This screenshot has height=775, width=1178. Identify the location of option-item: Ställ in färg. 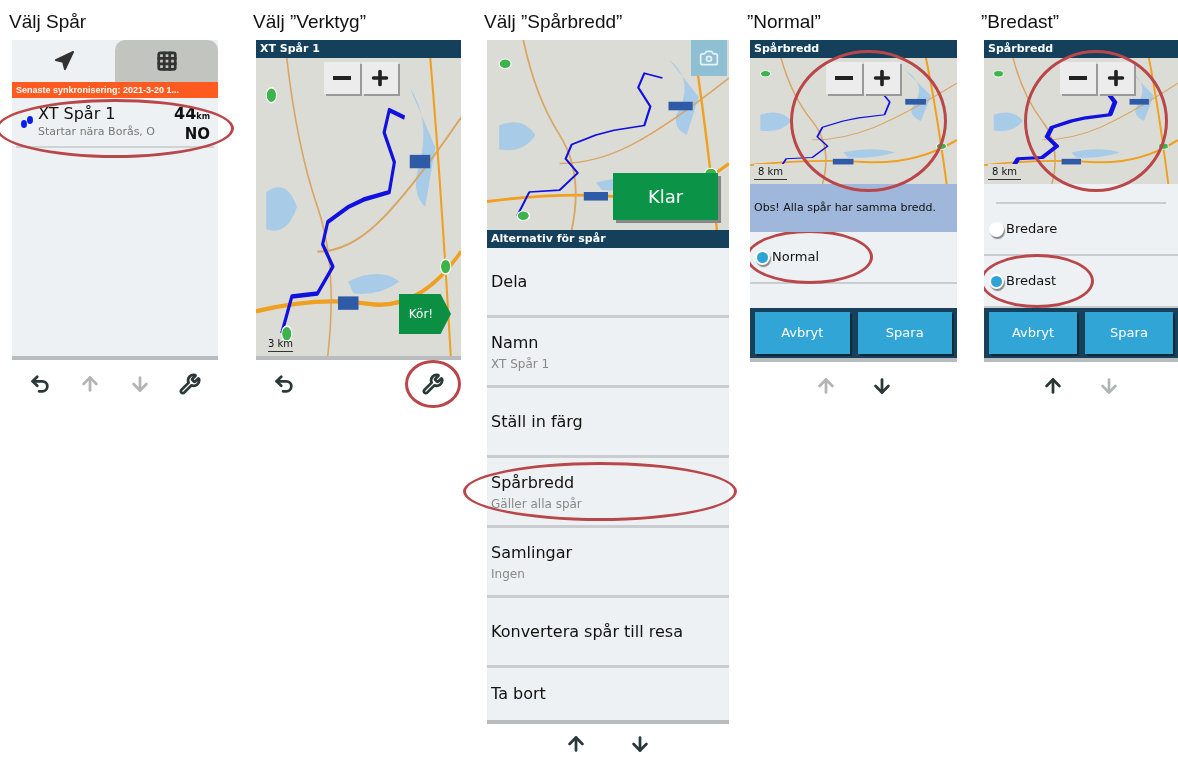
(608, 421).